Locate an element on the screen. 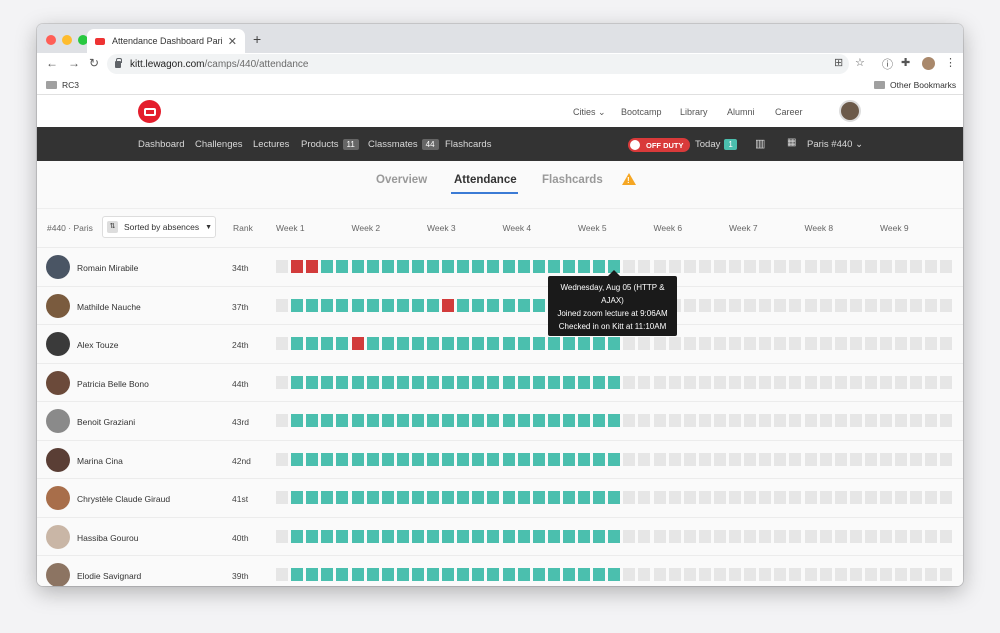  back-icon: ← is located at coordinates (52, 63).